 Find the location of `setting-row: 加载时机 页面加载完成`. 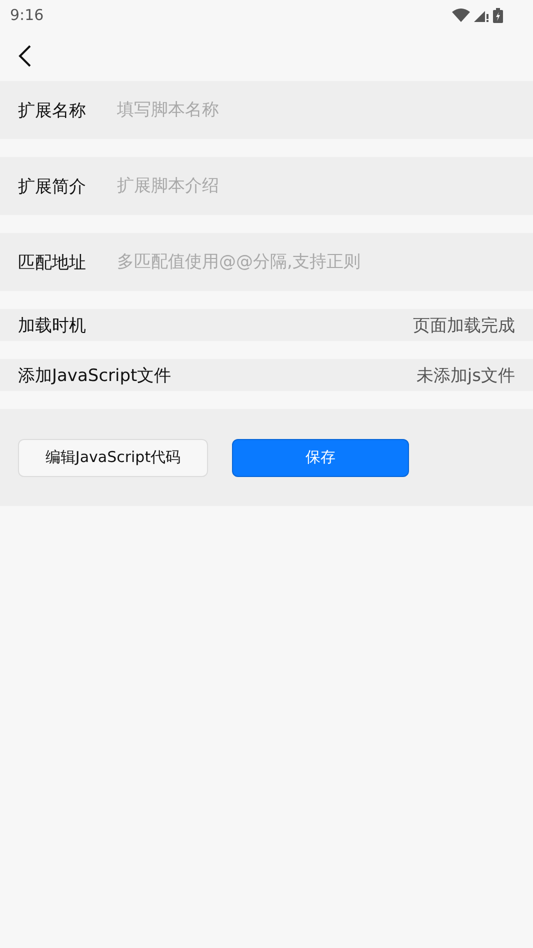

setting-row: 加载时机 页面加载完成 is located at coordinates (266, 325).